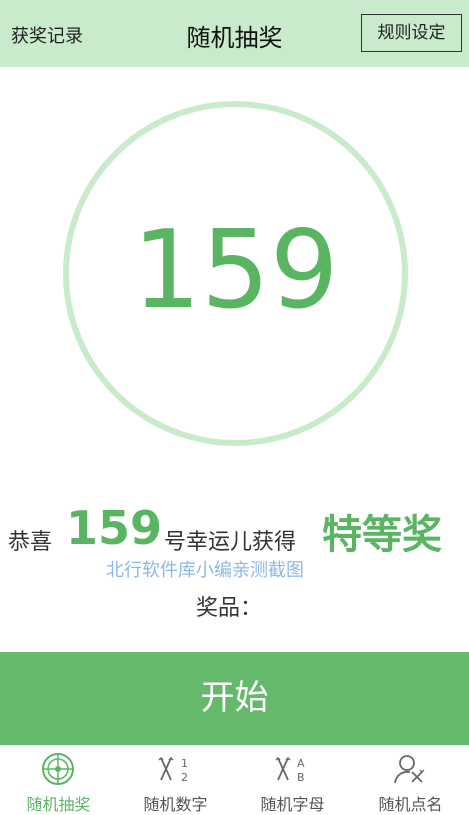 The width and height of the screenshot is (469, 815). I want to click on random-number-icon: 1 2, so click(173, 770).